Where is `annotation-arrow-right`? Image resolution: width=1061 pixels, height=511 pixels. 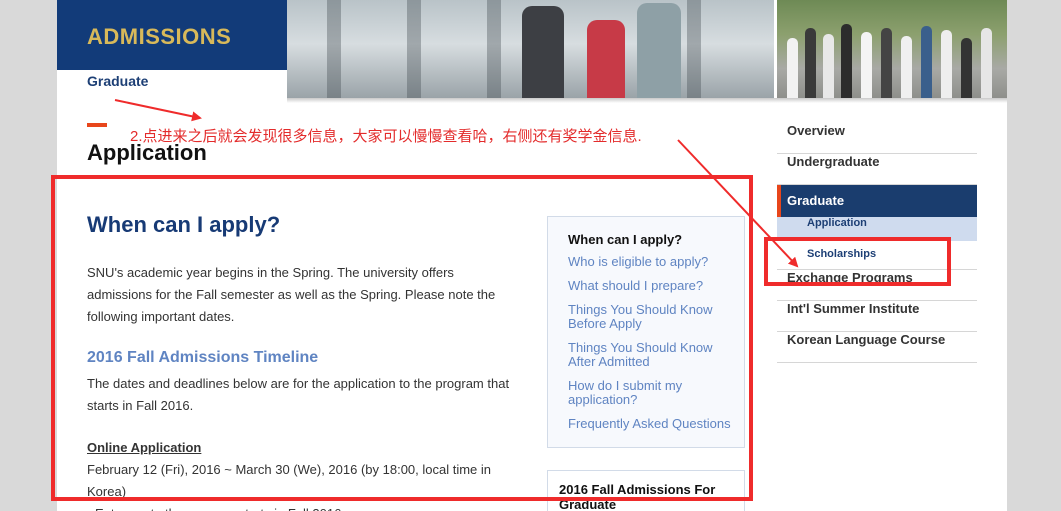
annotation-arrow-right is located at coordinates (738, 203).